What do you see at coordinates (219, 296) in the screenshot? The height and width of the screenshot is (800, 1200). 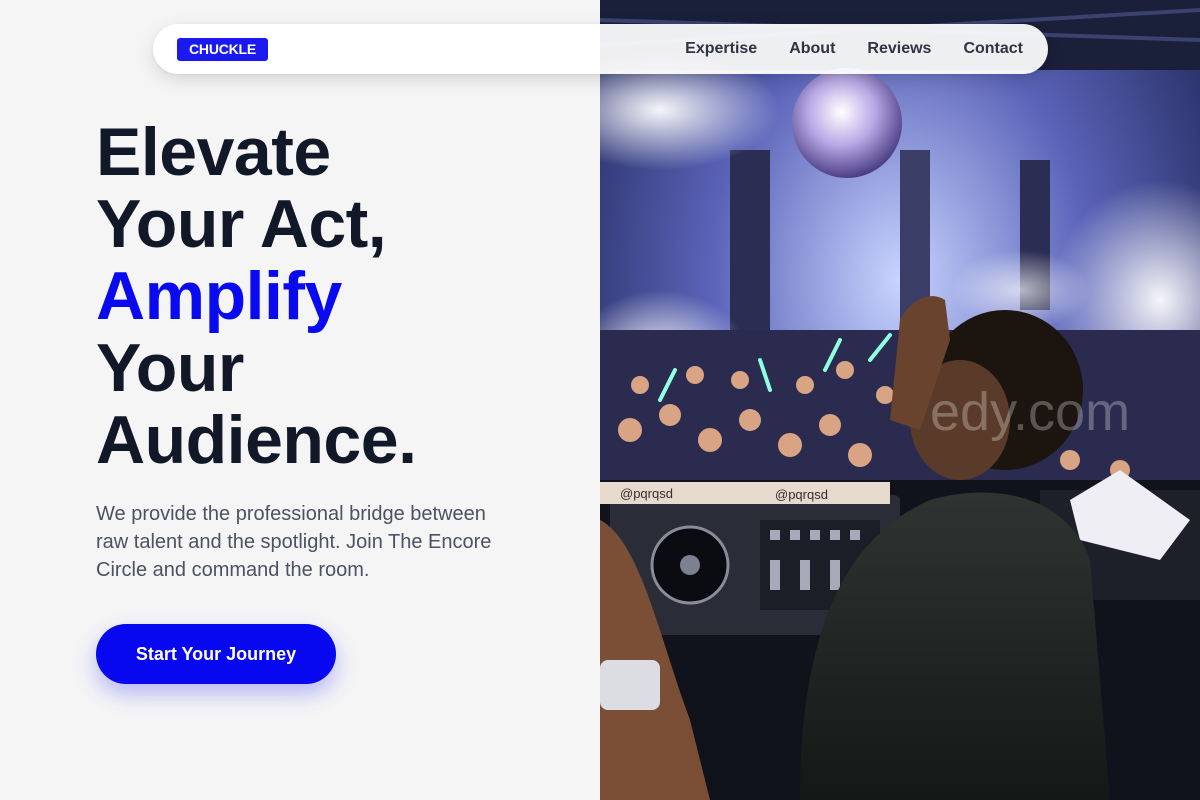 I see `headline-accent: Amplify` at bounding box center [219, 296].